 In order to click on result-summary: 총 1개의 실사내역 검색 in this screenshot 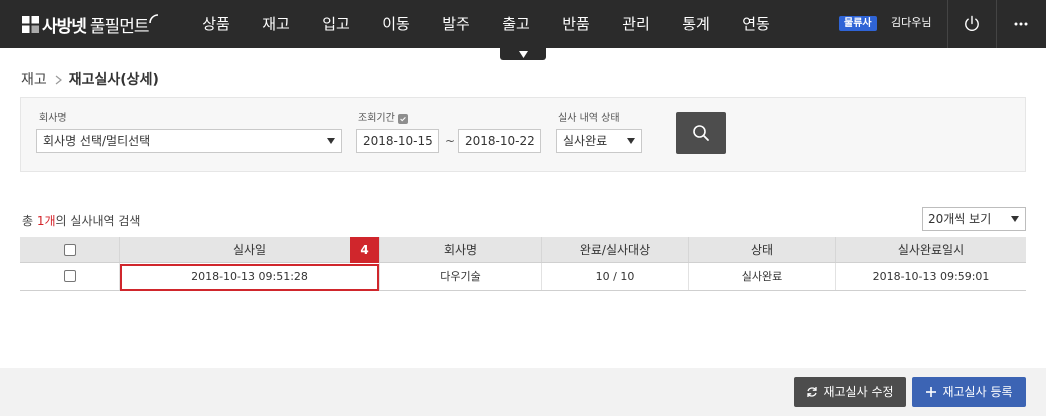, I will do `click(81, 221)`.